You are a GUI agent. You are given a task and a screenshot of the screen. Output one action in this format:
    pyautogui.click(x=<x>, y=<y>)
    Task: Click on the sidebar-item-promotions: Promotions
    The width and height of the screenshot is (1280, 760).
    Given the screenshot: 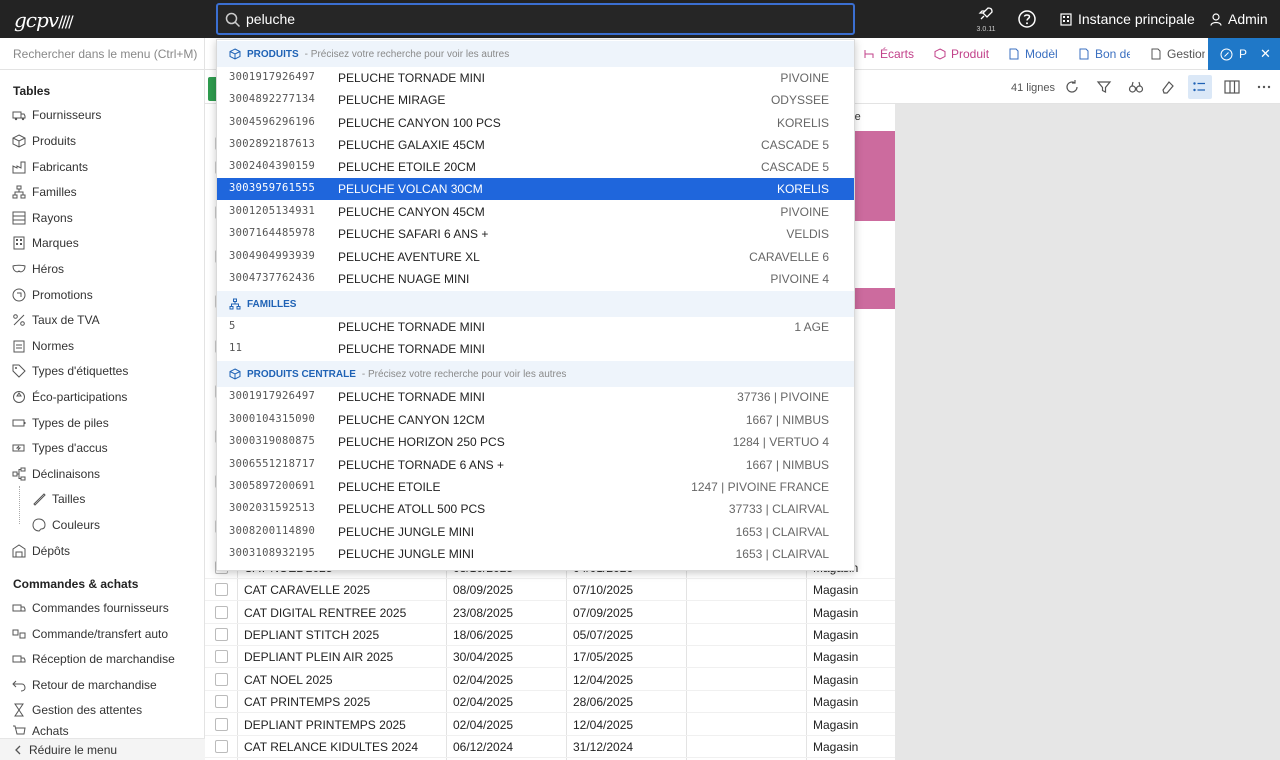 What is the action you would take?
    pyautogui.click(x=52, y=295)
    